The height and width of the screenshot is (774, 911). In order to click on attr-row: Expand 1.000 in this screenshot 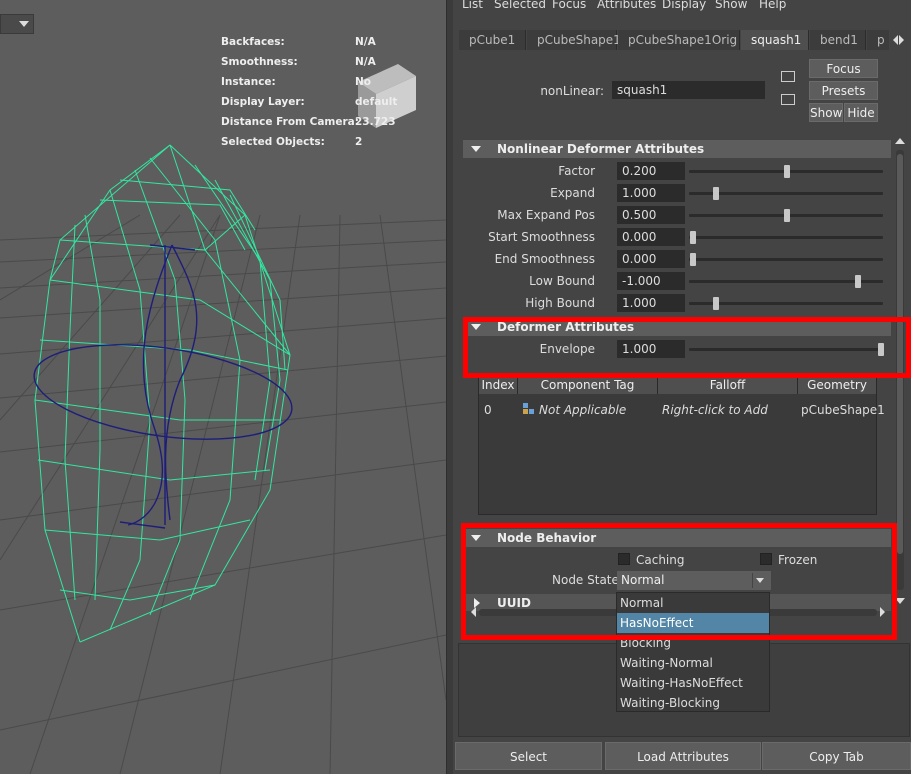, I will do `click(673, 194)`.